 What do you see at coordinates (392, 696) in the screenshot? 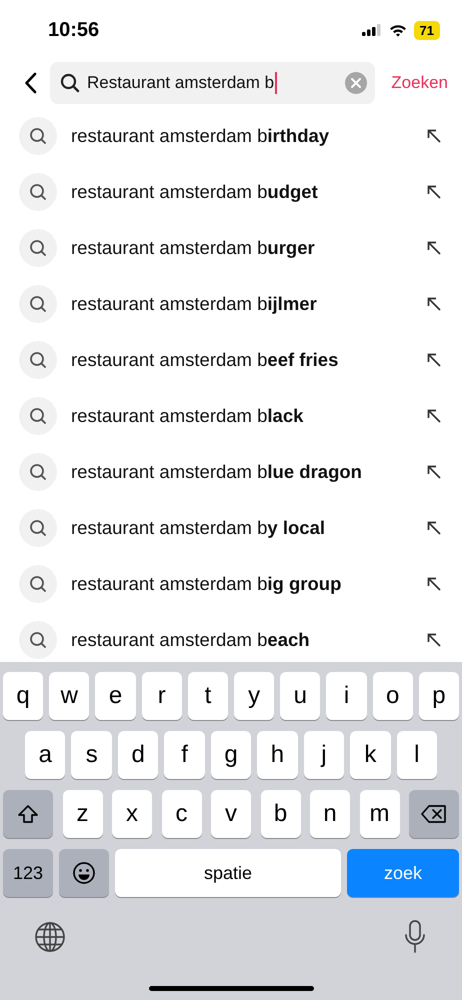
I see `keyboard-key: o` at bounding box center [392, 696].